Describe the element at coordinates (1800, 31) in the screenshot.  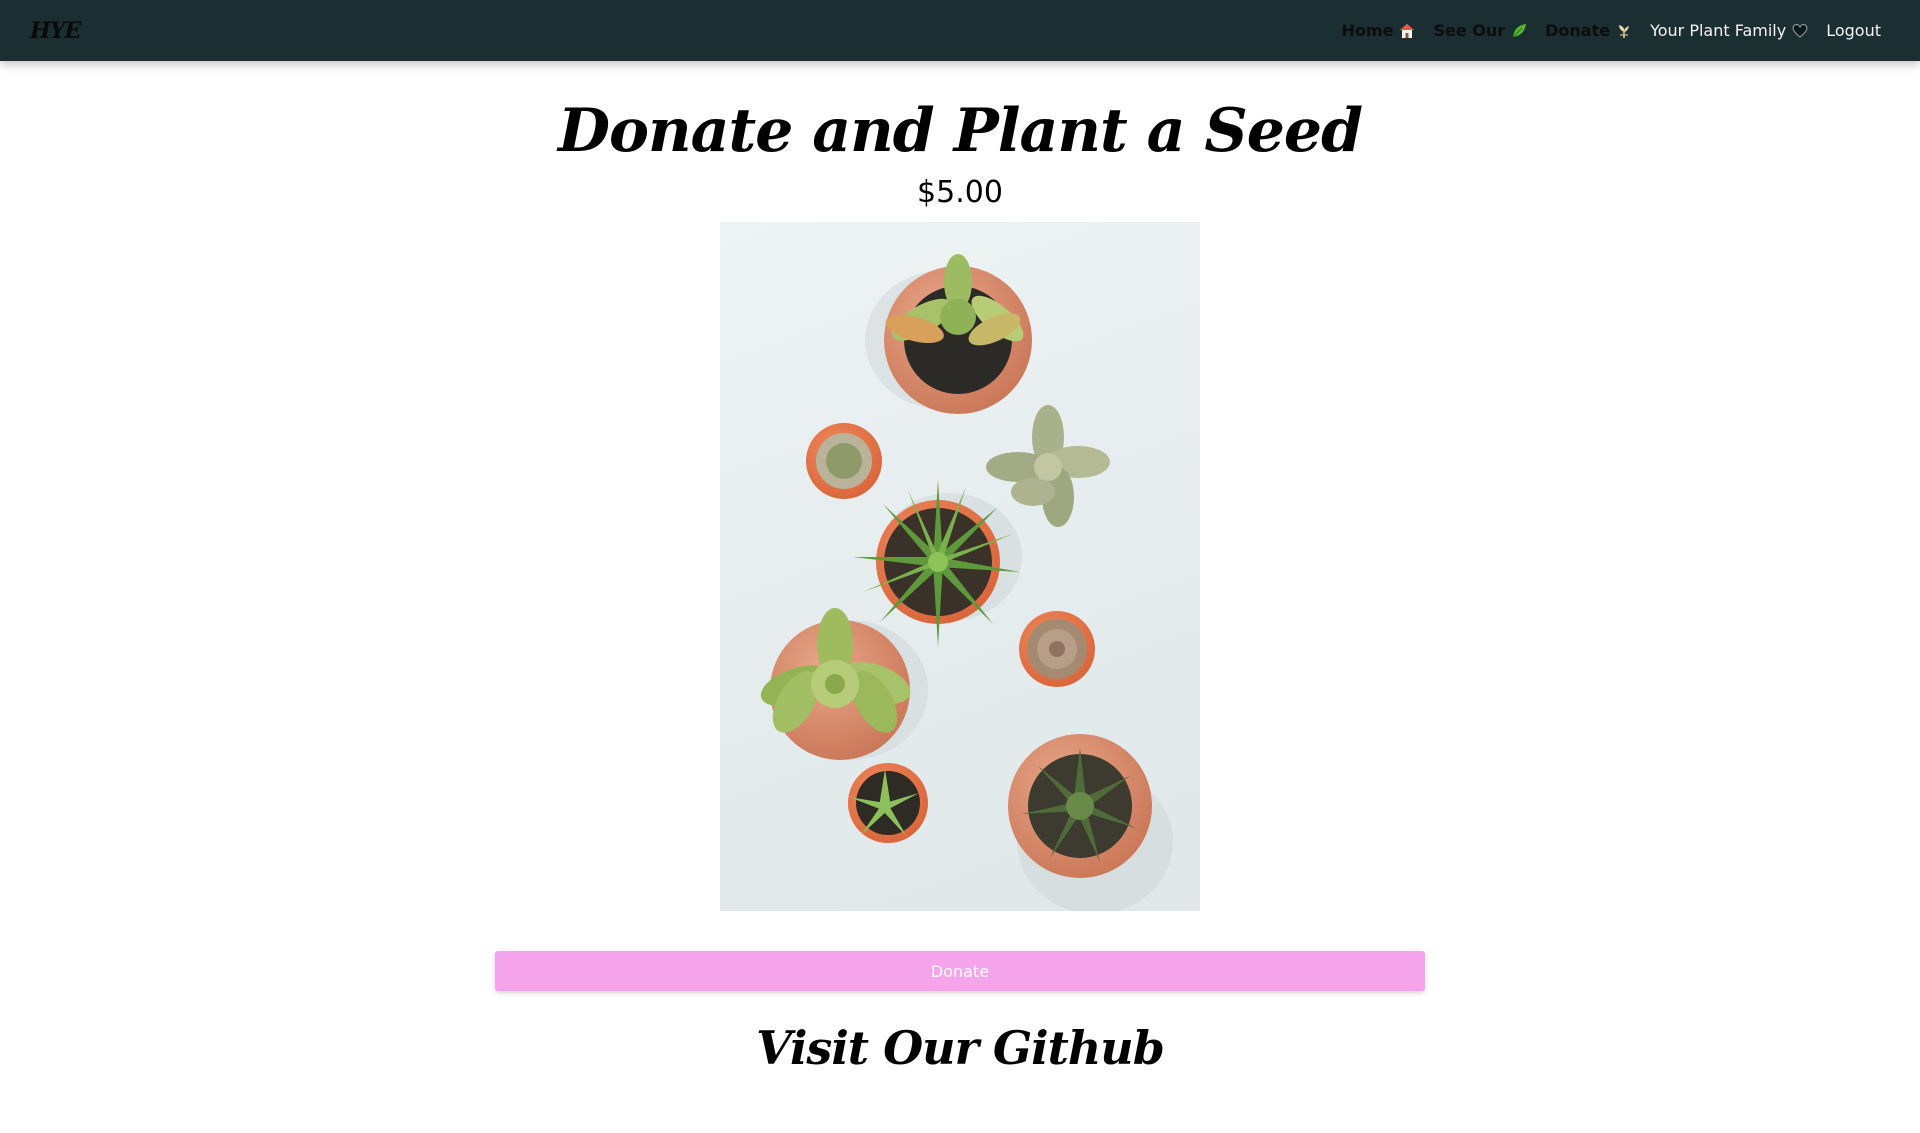
I see `heart-icon` at that location.